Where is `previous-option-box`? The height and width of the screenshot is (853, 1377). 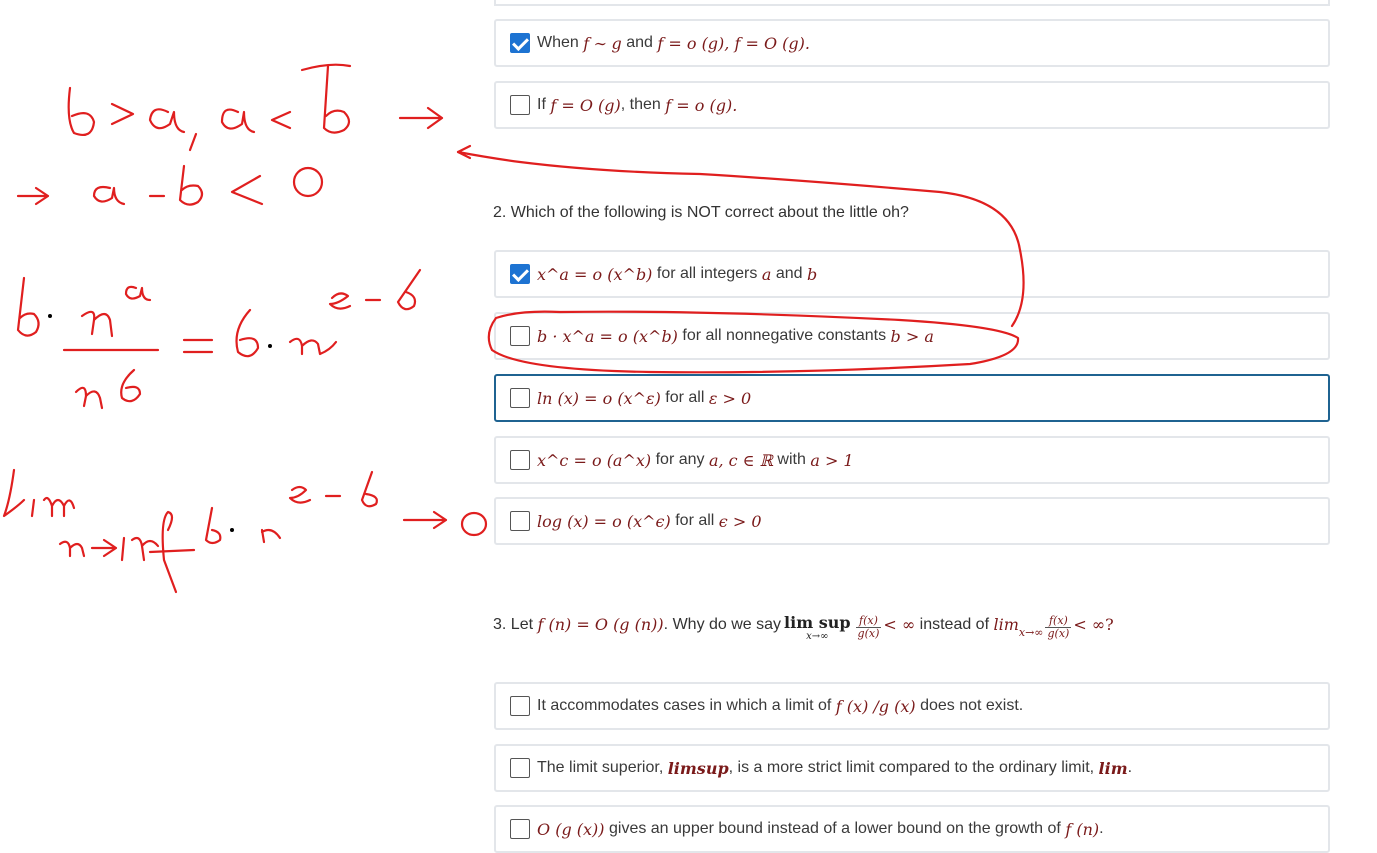
previous-option-box is located at coordinates (912, 3).